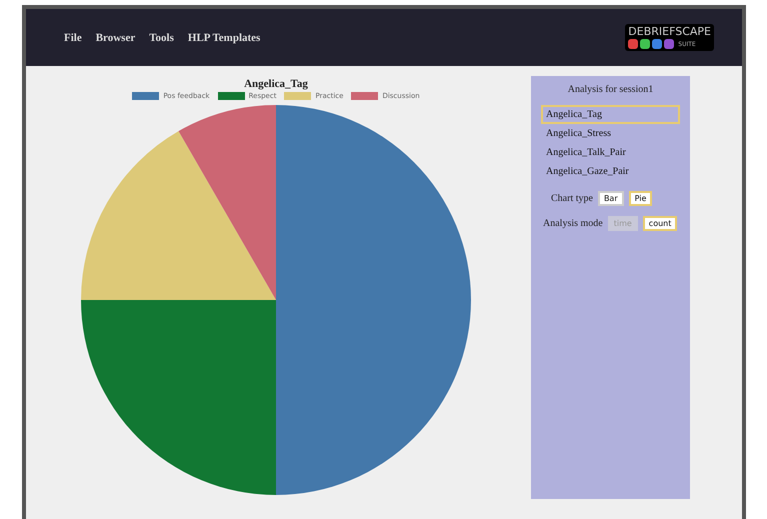  Describe the element at coordinates (573, 223) in the screenshot. I see `analysis-mode-label: Analysis mode` at that location.